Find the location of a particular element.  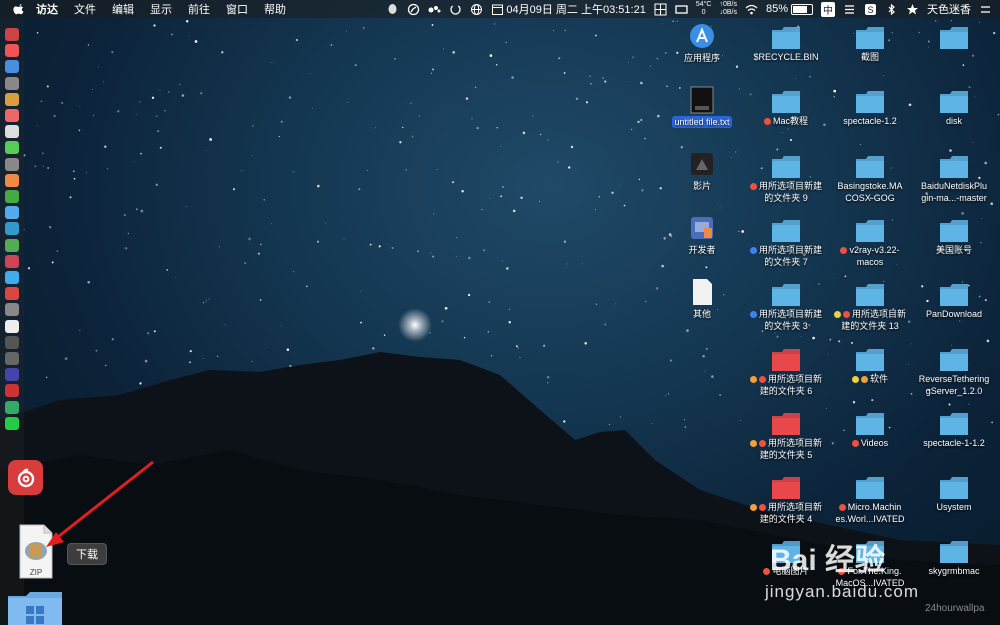

label-line: PanDownload is located at coordinates (954, 314).